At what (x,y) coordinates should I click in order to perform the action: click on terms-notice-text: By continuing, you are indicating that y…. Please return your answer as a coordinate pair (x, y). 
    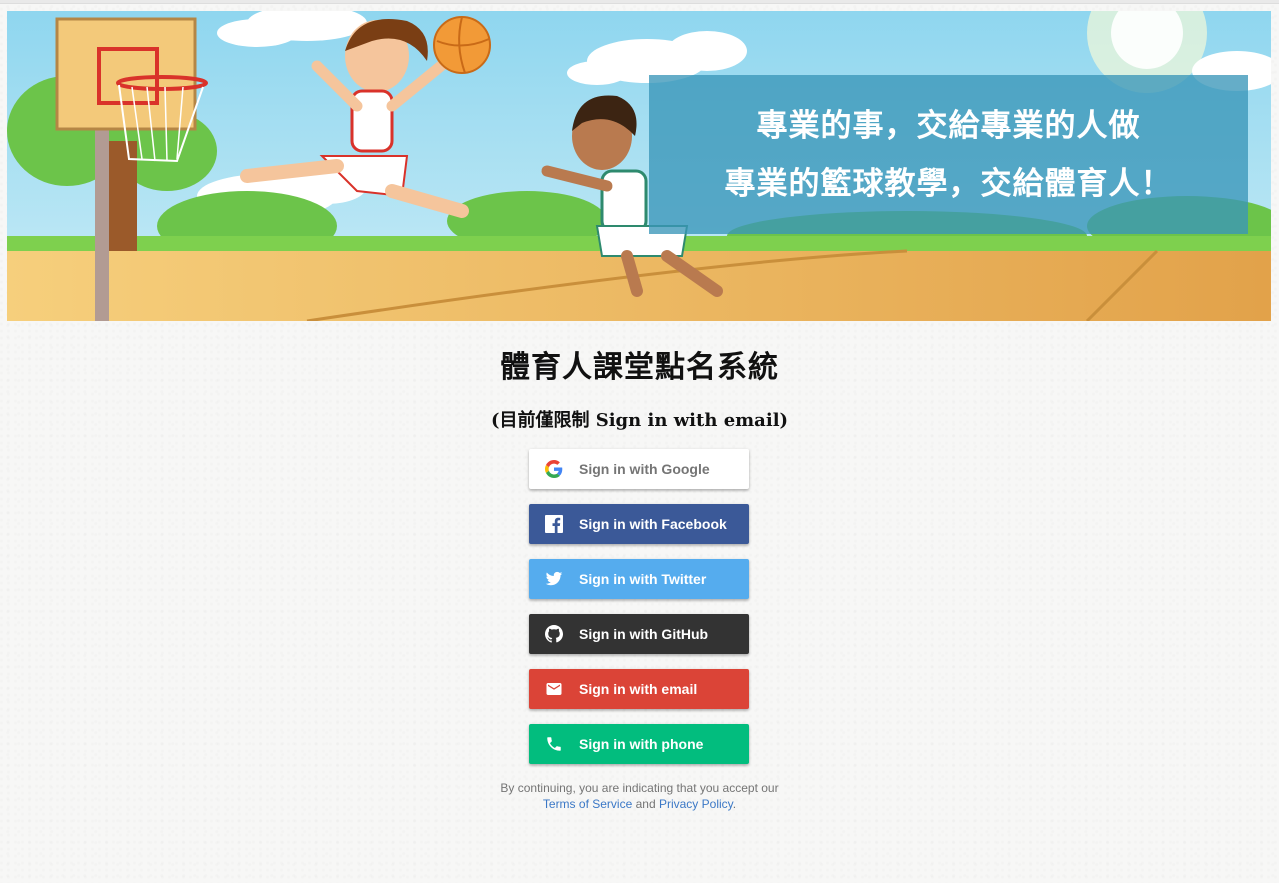
    Looking at the image, I should click on (639, 788).